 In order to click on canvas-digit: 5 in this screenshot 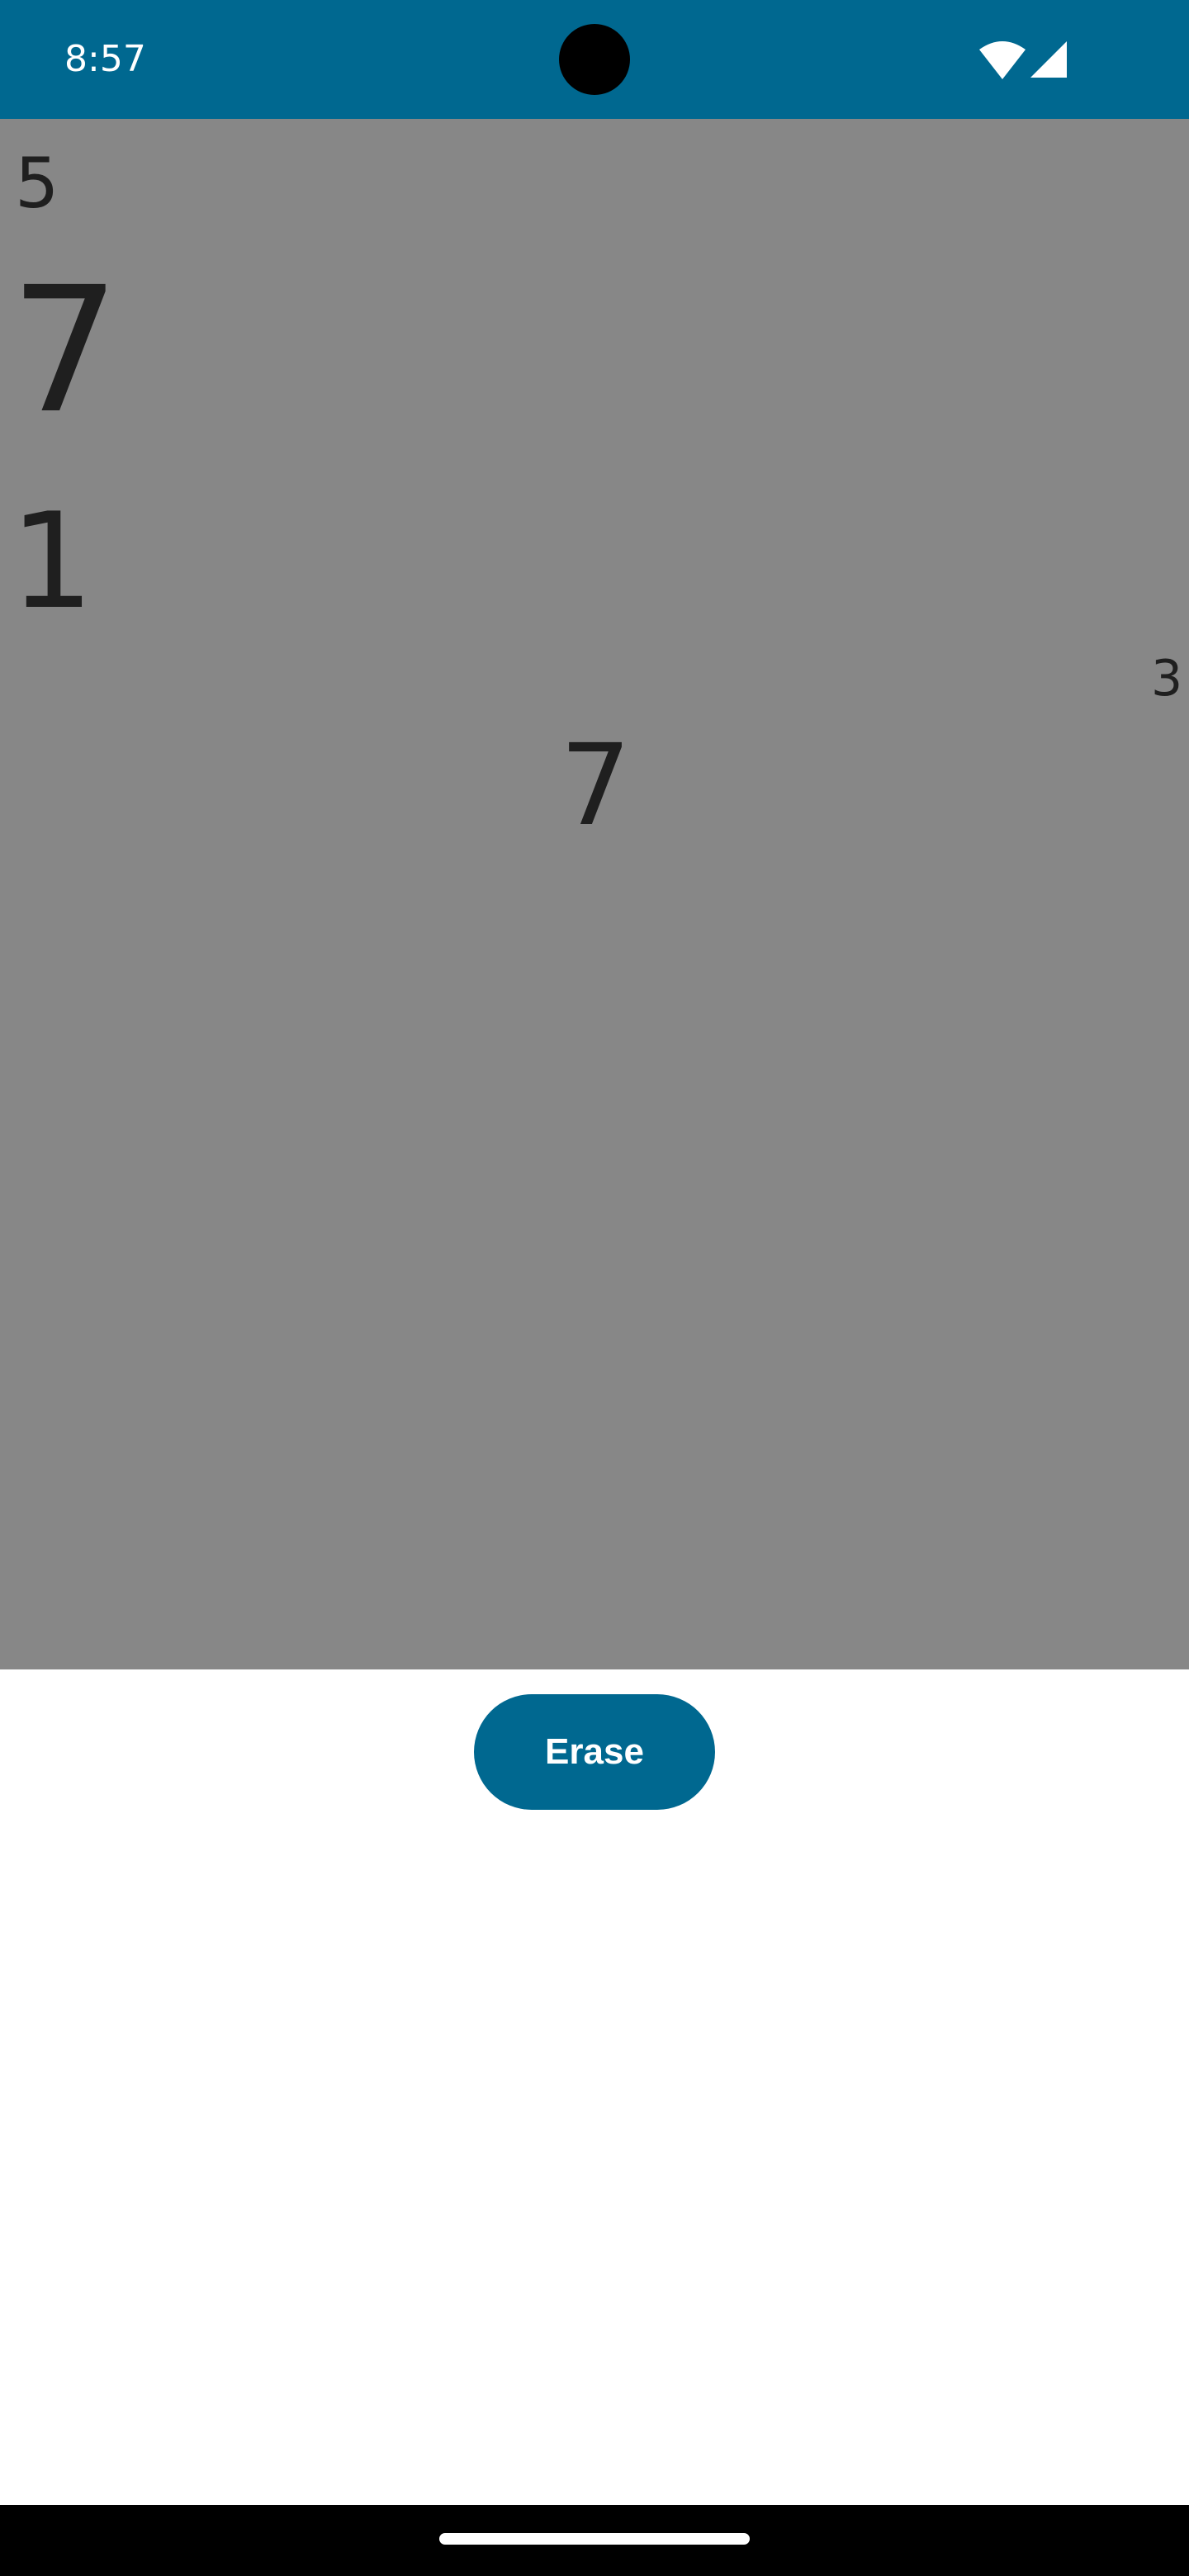, I will do `click(37, 183)`.